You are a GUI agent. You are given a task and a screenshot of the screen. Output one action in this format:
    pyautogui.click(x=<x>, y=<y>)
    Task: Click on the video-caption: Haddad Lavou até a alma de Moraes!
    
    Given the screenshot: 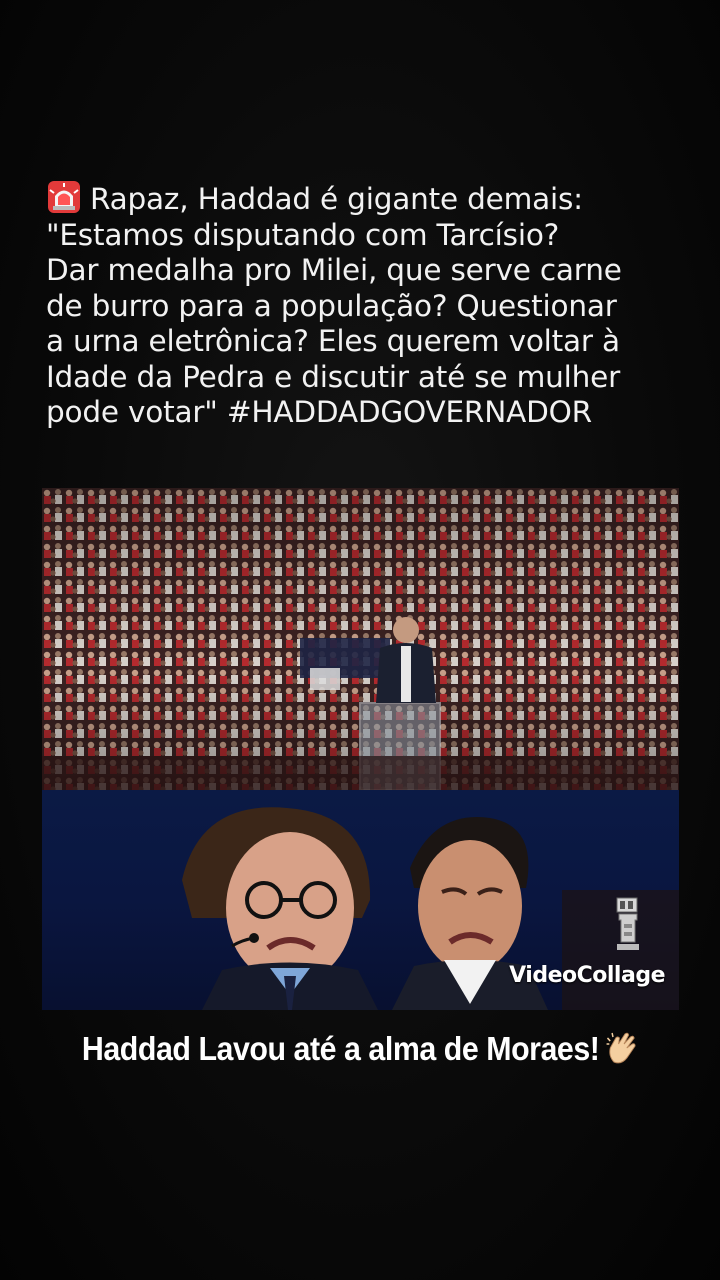 What is the action you would take?
    pyautogui.click(x=360, y=1049)
    